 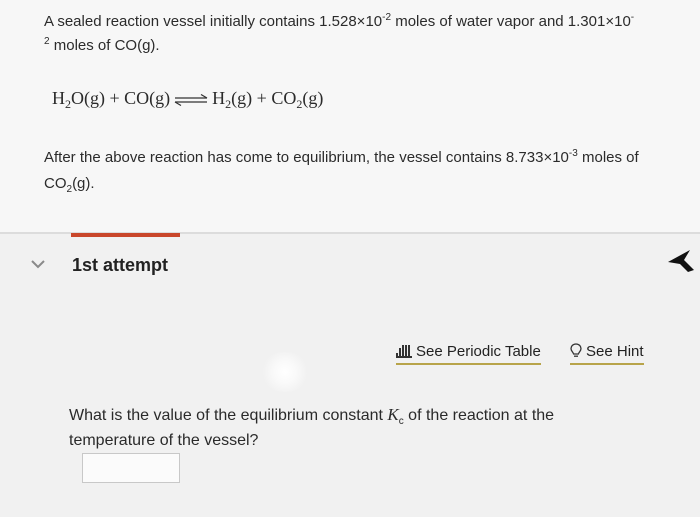 I want to click on see-periodic-table-link: See Periodic Table, so click(x=468, y=354).